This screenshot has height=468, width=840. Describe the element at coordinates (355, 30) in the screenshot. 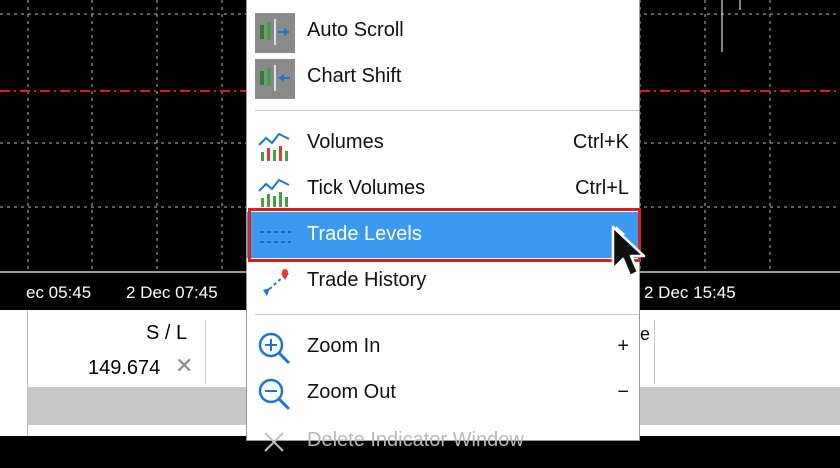

I see `menu-item-label: Auto Scroll` at that location.